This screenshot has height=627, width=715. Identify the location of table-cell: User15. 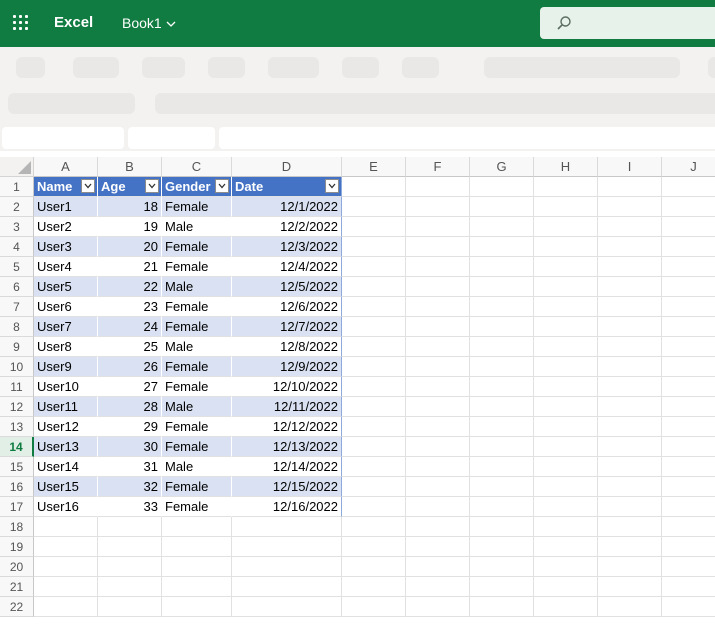
(66, 487).